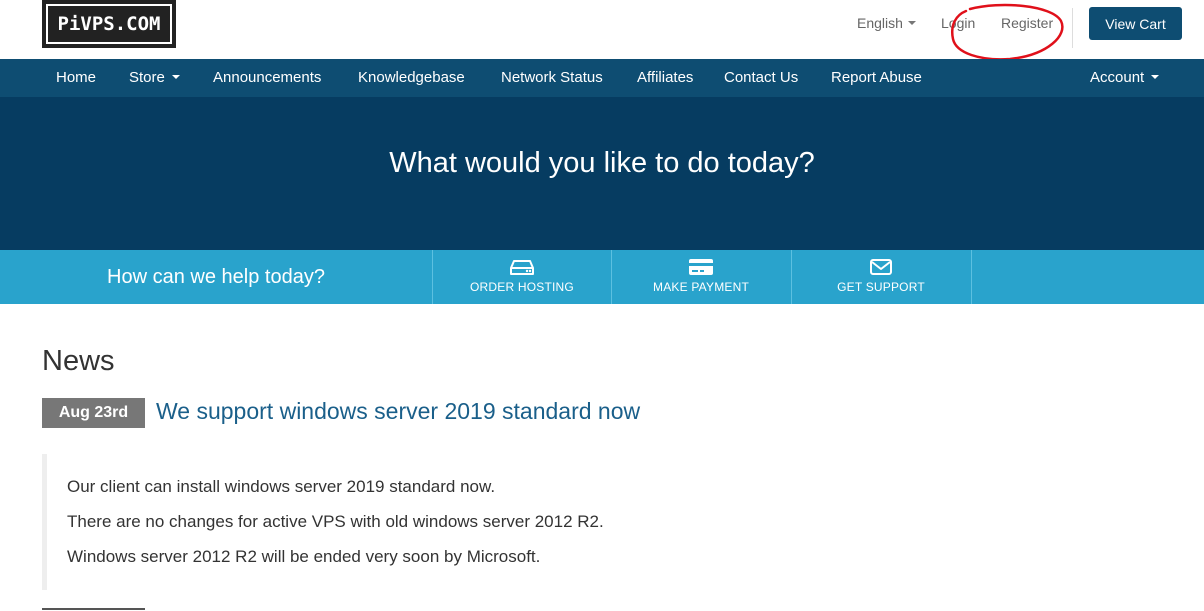 This screenshot has width=1204, height=611. What do you see at coordinates (93, 413) in the screenshot?
I see `date-badge: Aug 23rd` at bounding box center [93, 413].